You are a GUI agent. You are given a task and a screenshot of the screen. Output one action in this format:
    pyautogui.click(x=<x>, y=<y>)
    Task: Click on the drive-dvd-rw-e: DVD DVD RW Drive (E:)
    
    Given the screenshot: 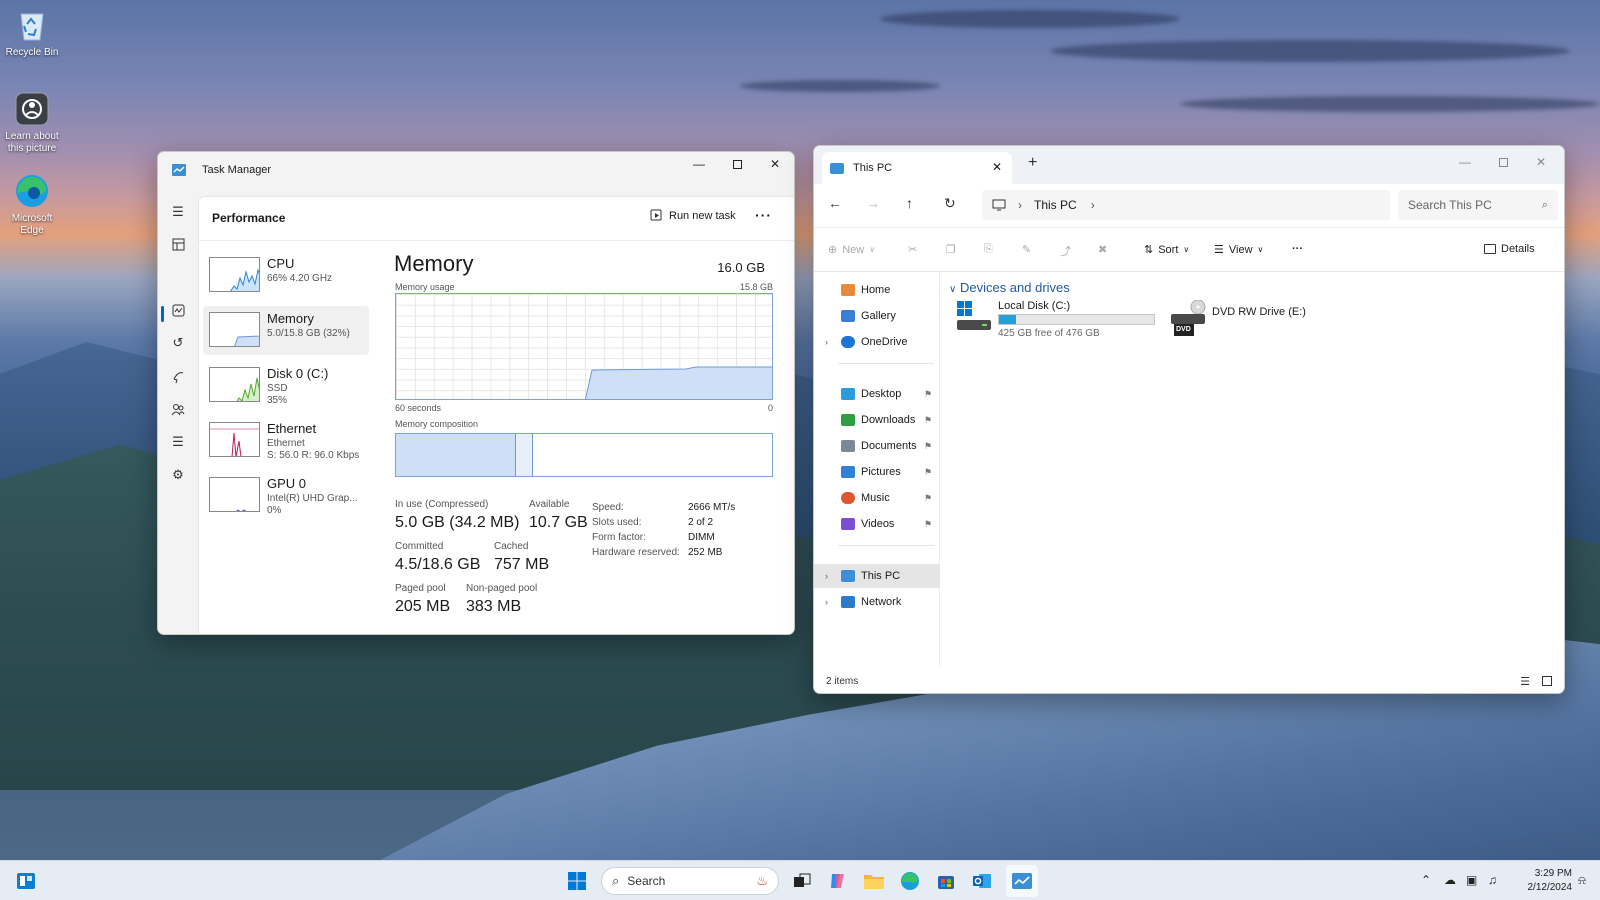 What is the action you would take?
    pyautogui.click(x=1250, y=320)
    